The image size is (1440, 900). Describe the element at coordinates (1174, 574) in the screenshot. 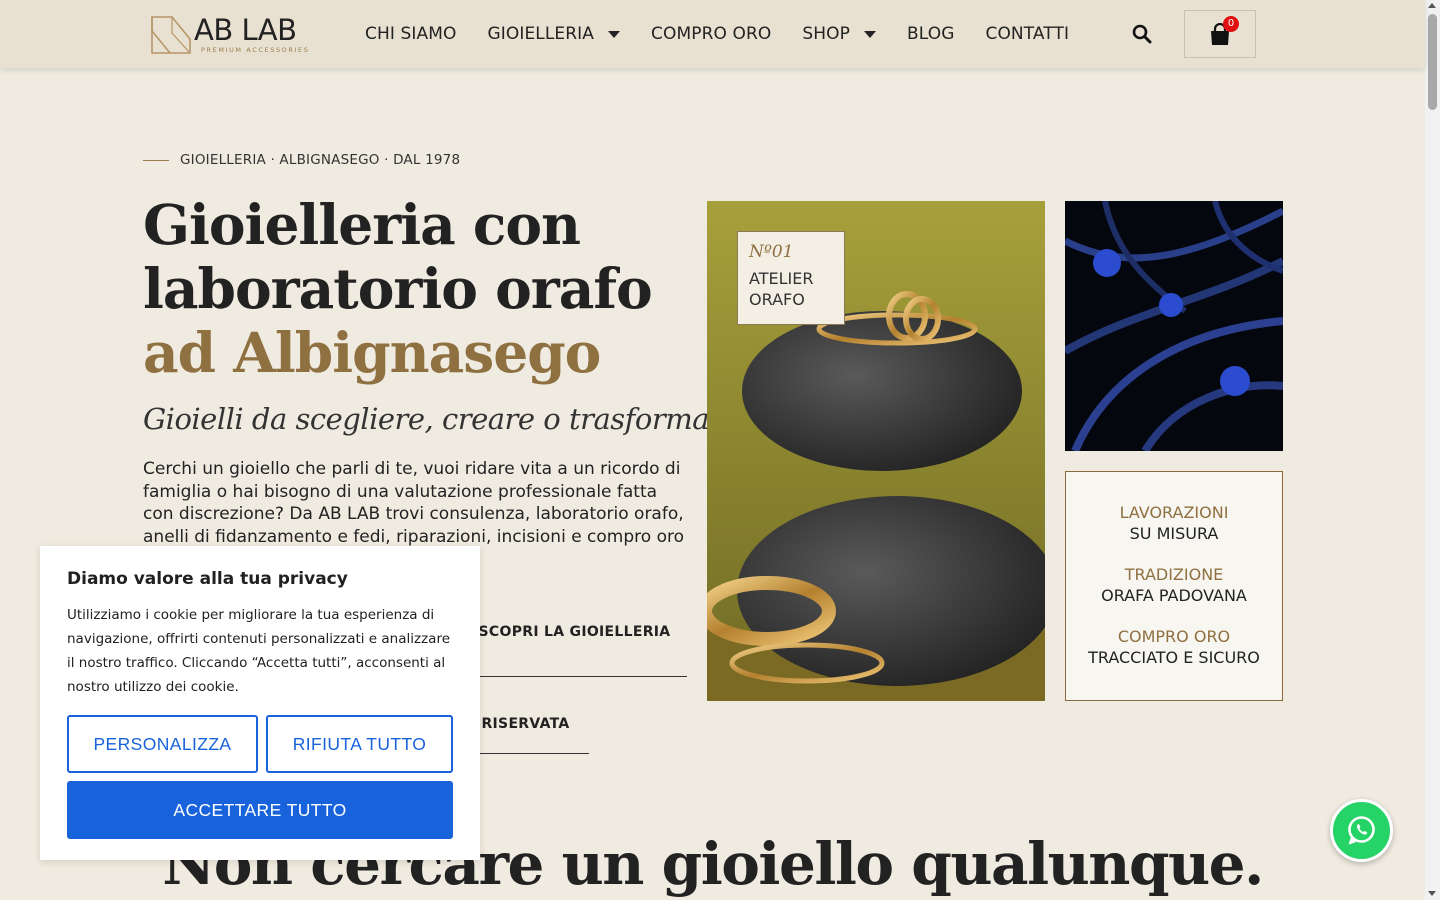

I see `feature-title: TRADIZIONE` at that location.